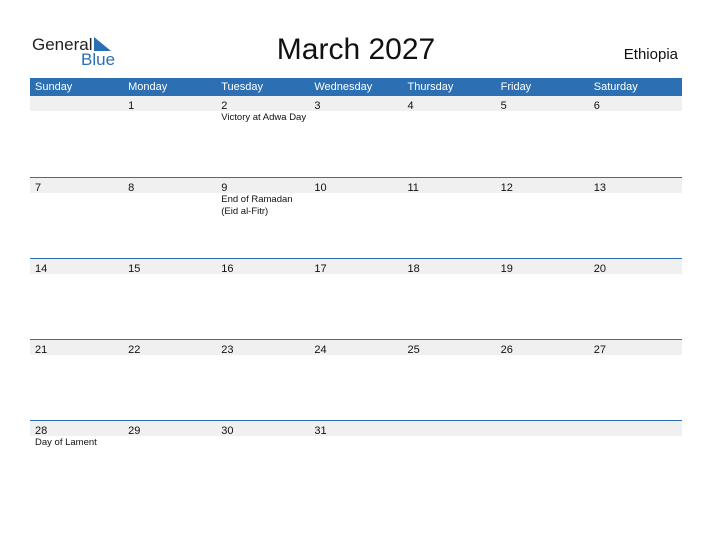  Describe the element at coordinates (635, 348) in the screenshot. I see `day-cell: 27` at that location.